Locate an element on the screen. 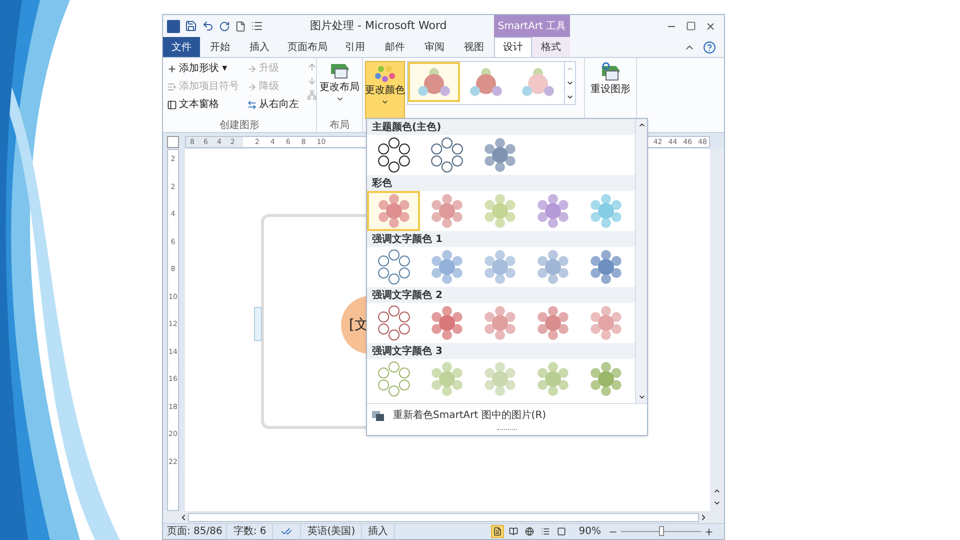  ribbon-tab: 开始 is located at coordinates (220, 47).